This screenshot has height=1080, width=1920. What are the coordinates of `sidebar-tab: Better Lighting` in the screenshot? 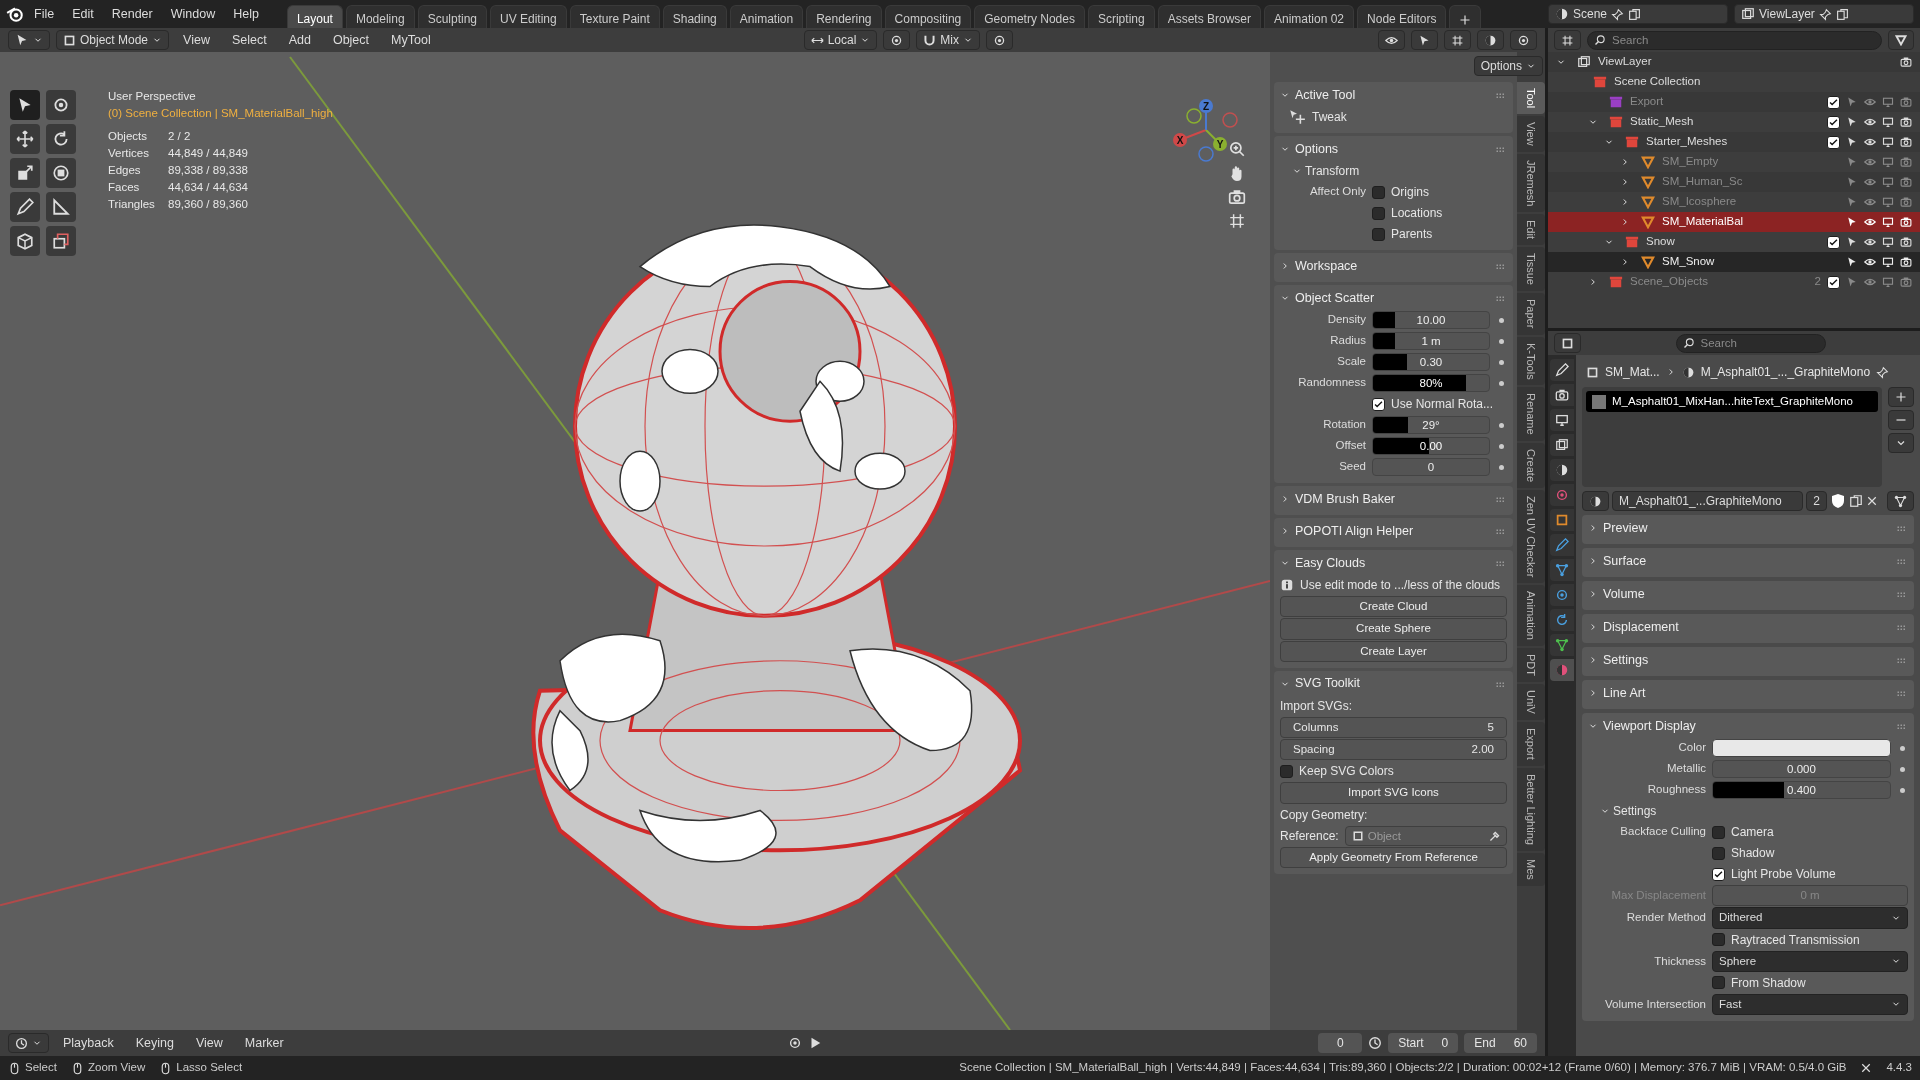 It's located at (1531, 809).